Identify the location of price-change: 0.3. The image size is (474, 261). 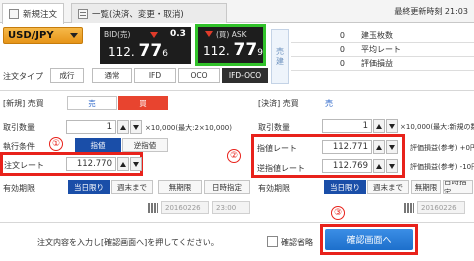
(178, 34).